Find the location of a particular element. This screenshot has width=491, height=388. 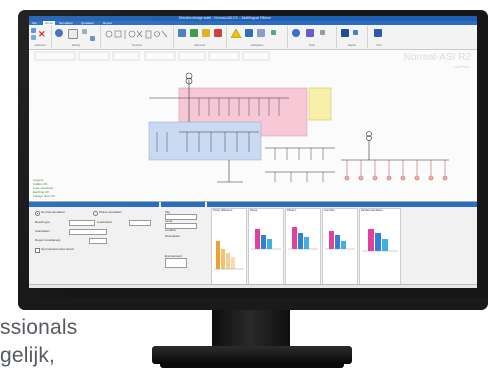

copy-icon is located at coordinates (33, 37).